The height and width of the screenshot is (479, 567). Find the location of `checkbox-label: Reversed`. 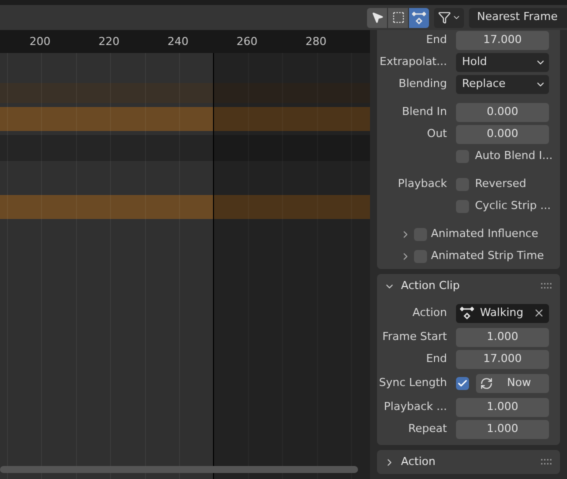

checkbox-label: Reversed is located at coordinates (500, 184).